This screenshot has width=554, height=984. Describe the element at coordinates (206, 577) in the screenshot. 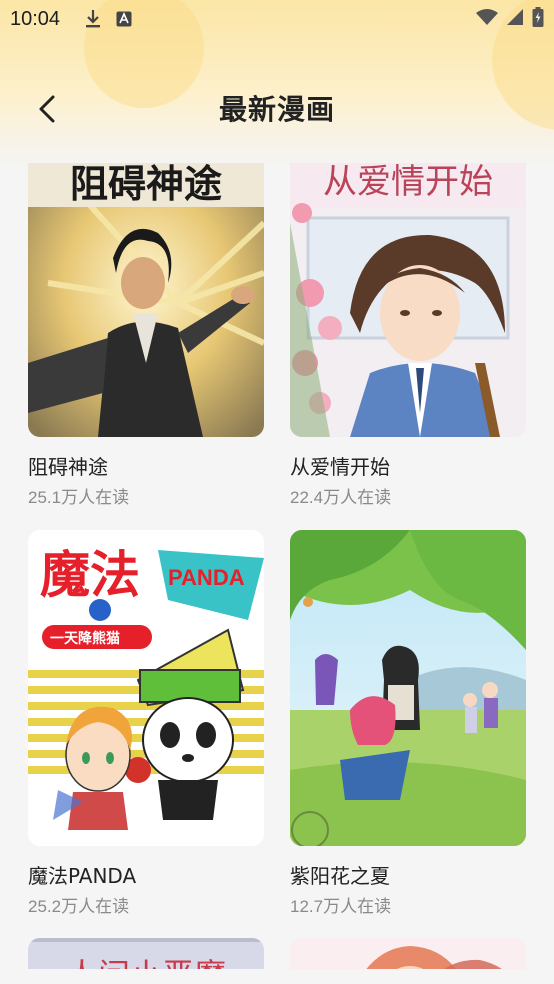

I see `cover-panda-text: PANDA` at that location.